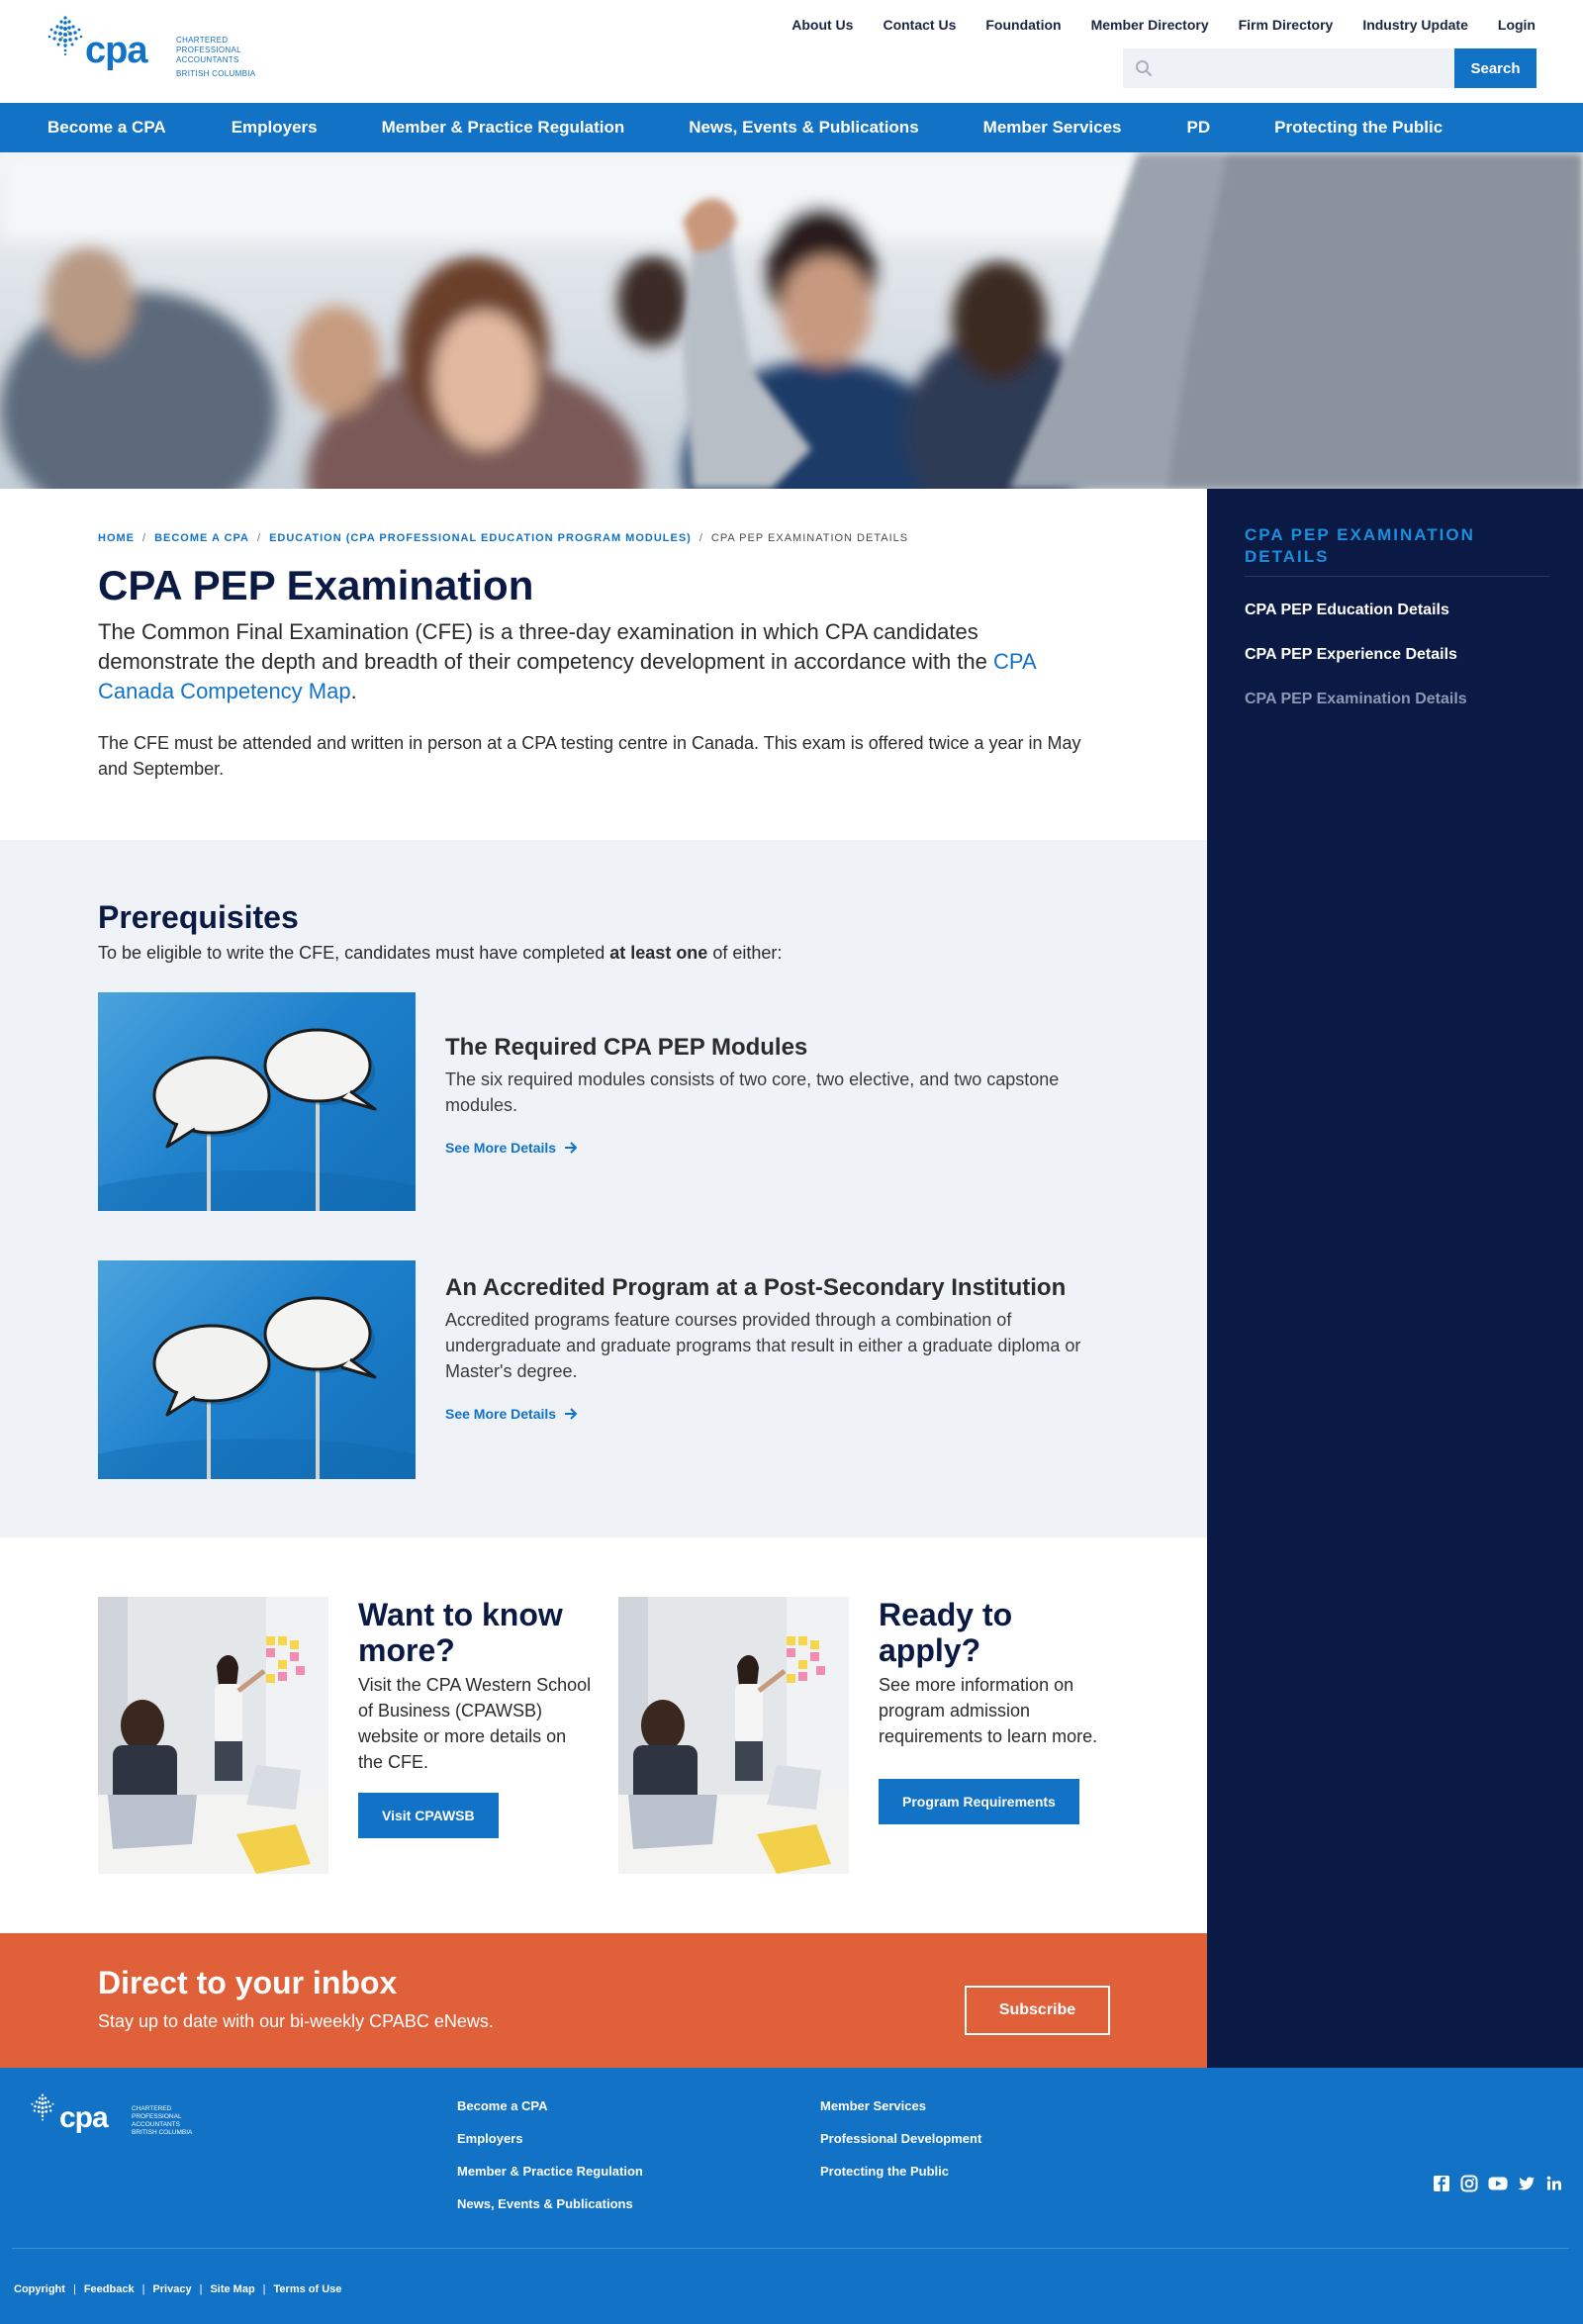 This screenshot has height=2324, width=1583. Describe the element at coordinates (809, 538) in the screenshot. I see `breadcrumb-current: CPA PEP Examination Details` at that location.